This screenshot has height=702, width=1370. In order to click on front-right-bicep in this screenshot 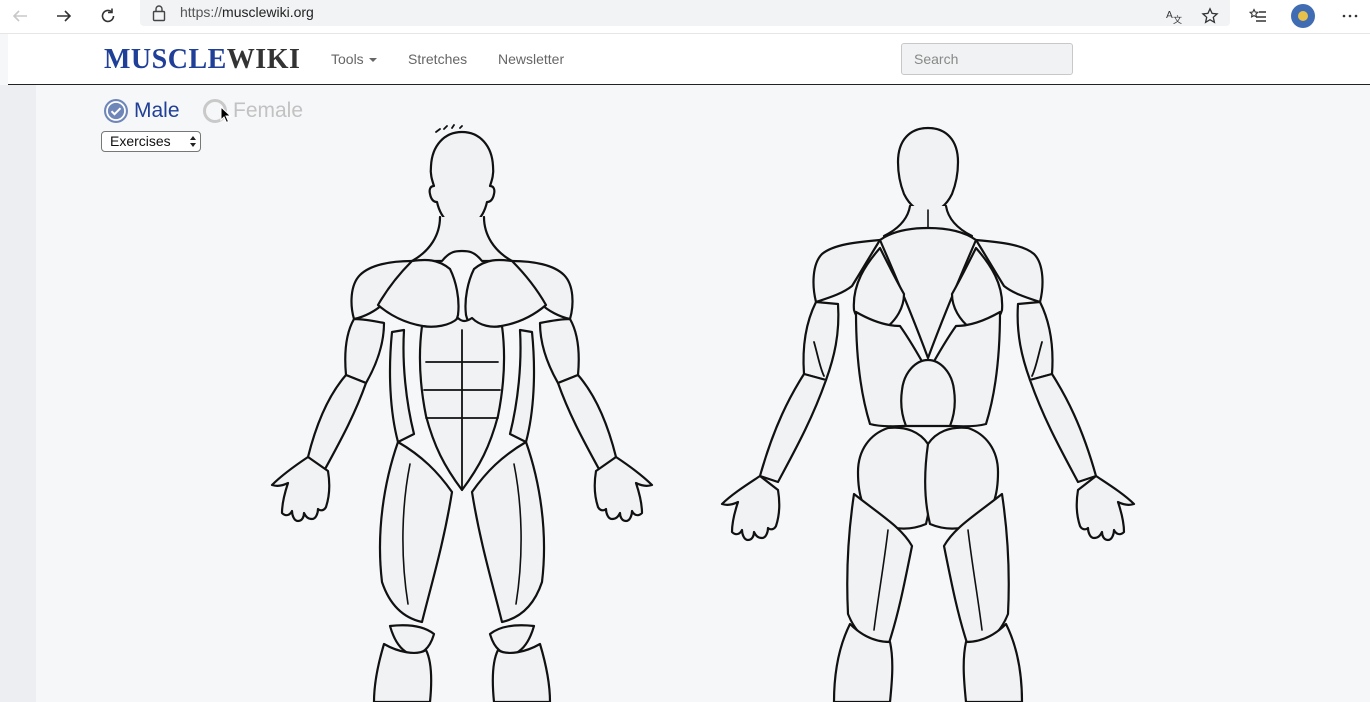, I will do `click(365, 351)`.